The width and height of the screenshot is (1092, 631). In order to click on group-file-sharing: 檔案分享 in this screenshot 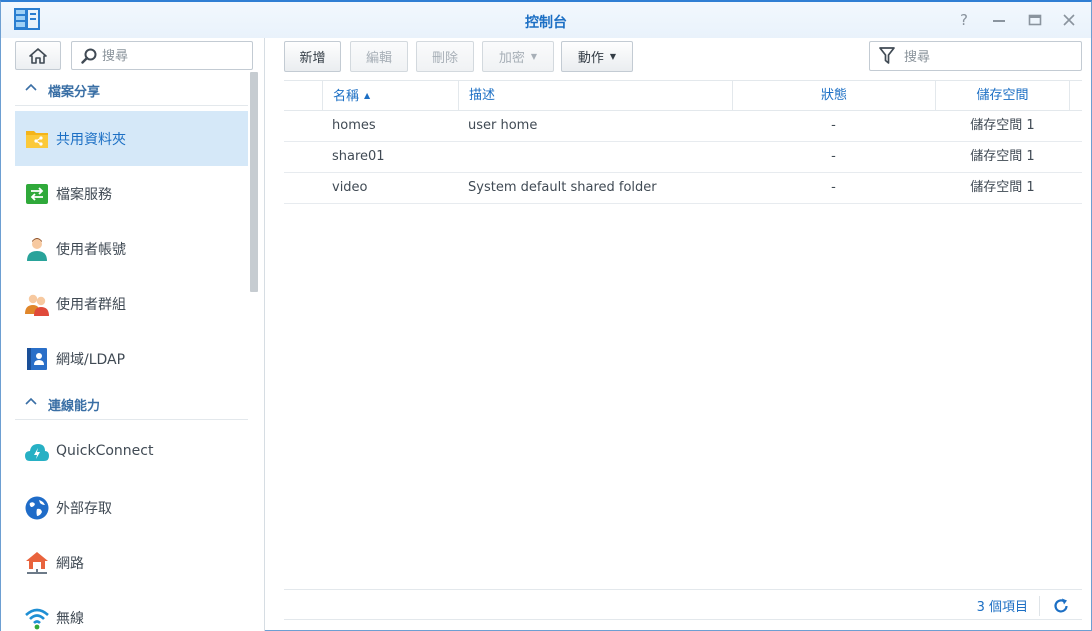, I will do `click(131, 89)`.